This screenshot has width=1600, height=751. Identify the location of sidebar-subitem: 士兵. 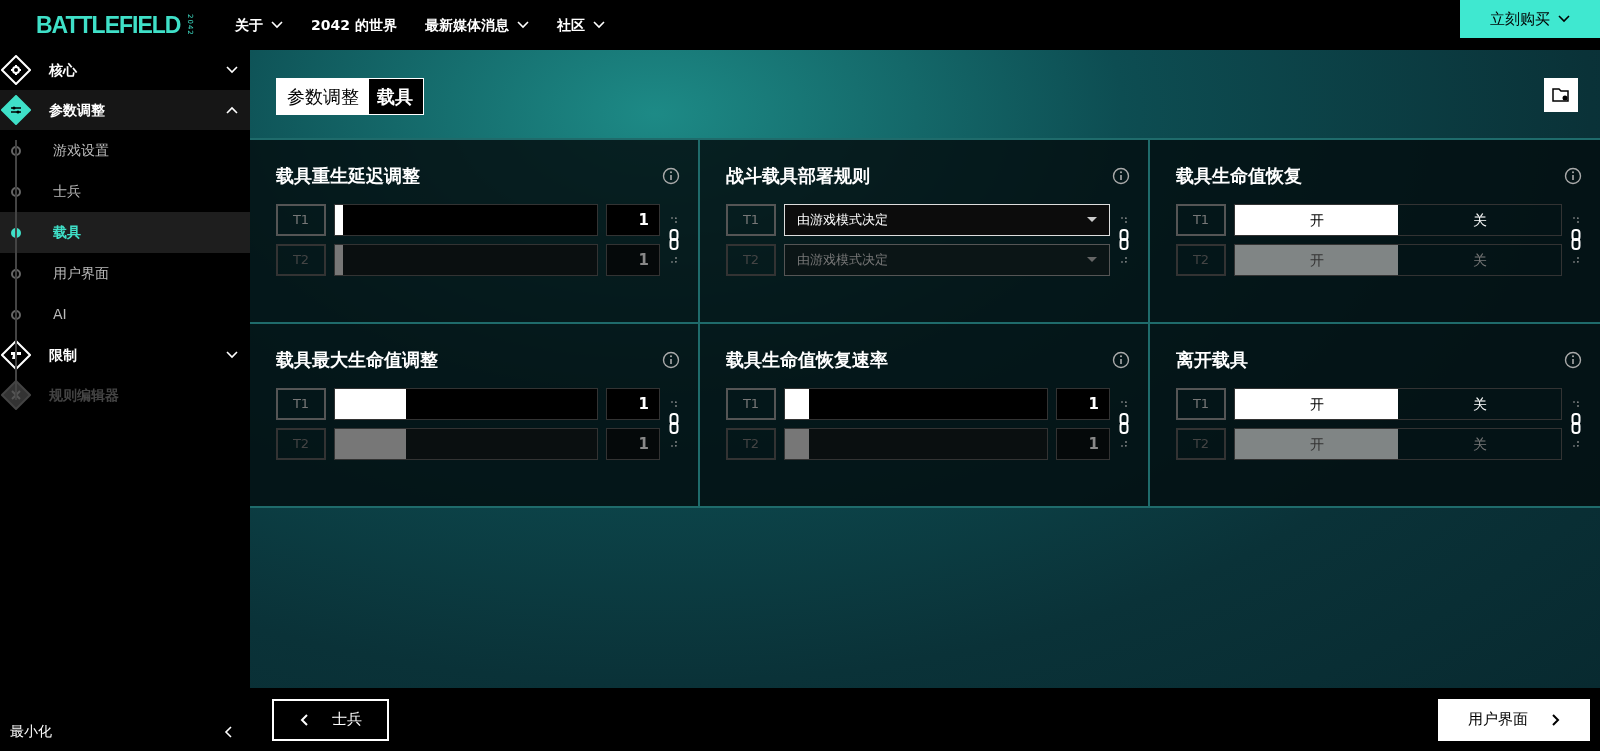
(125, 191).